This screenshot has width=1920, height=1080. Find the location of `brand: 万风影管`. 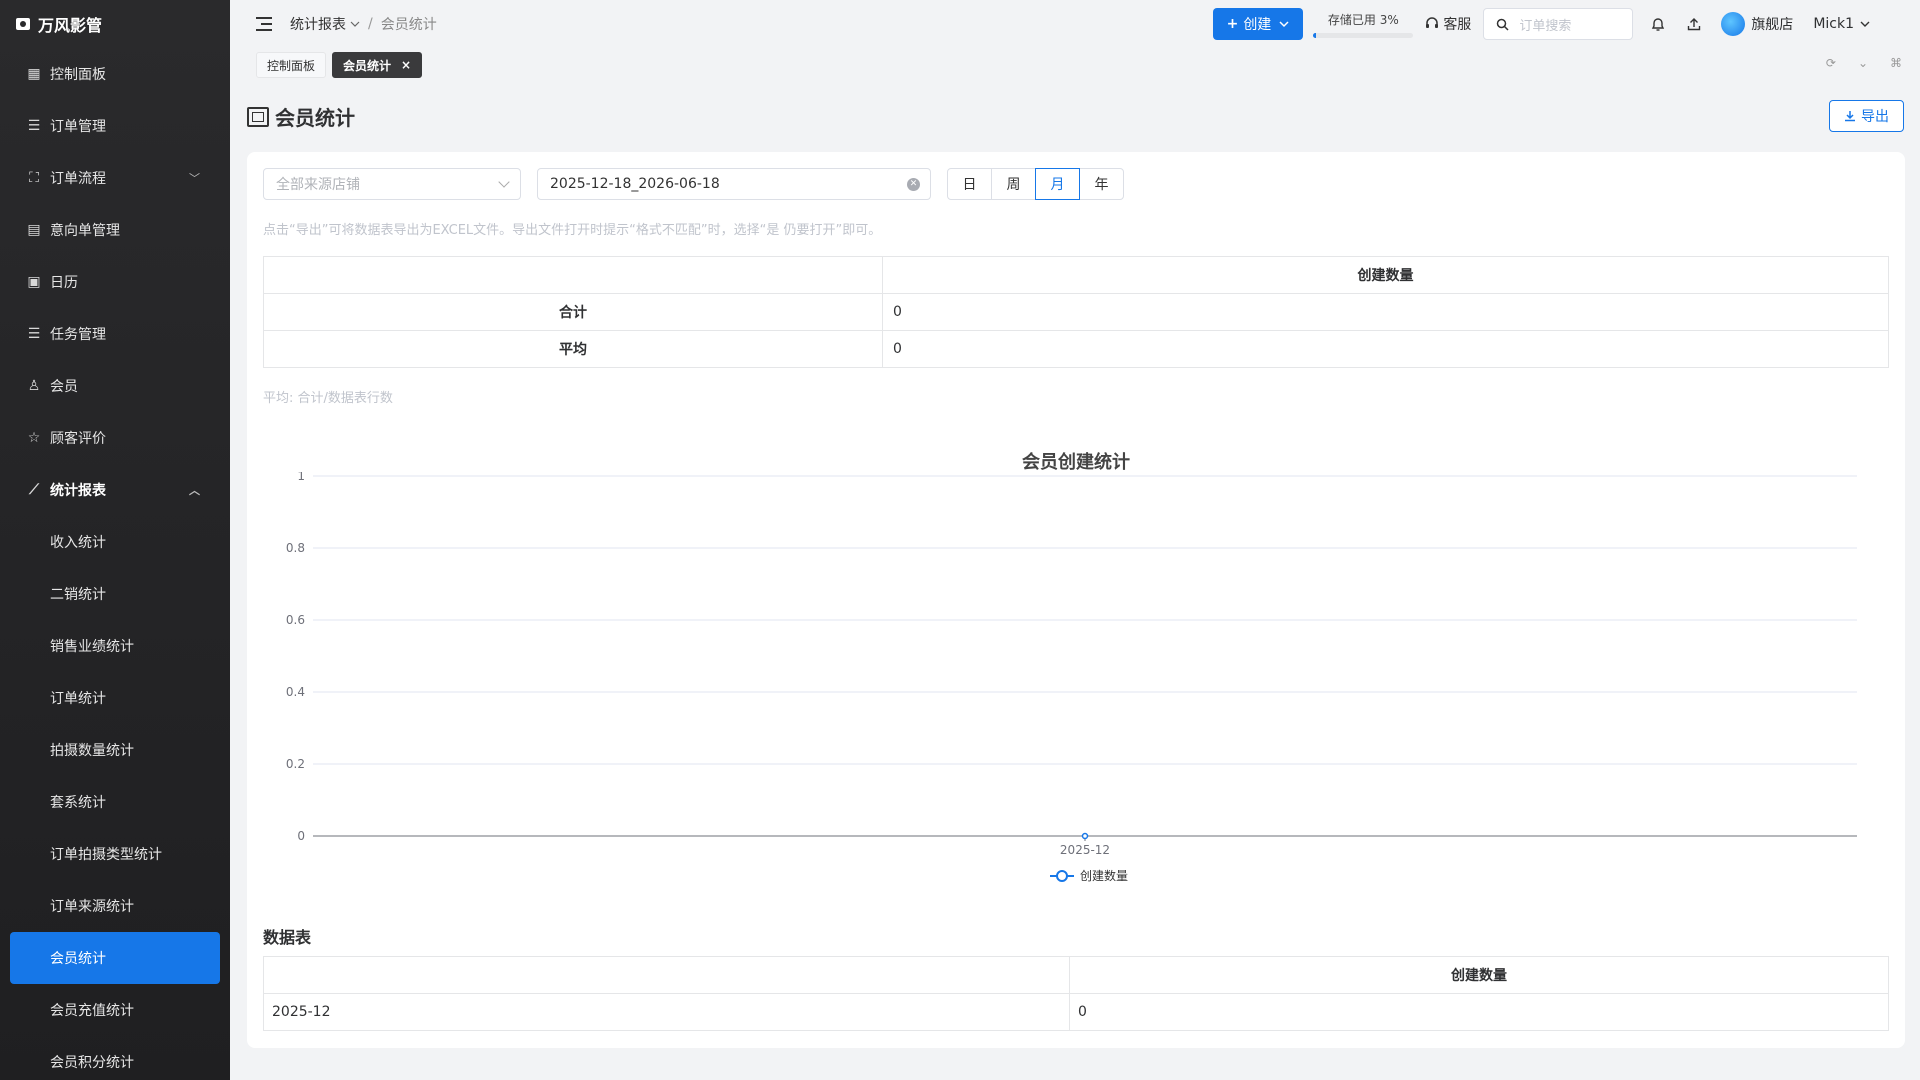

brand: 万风影管 is located at coordinates (115, 24).